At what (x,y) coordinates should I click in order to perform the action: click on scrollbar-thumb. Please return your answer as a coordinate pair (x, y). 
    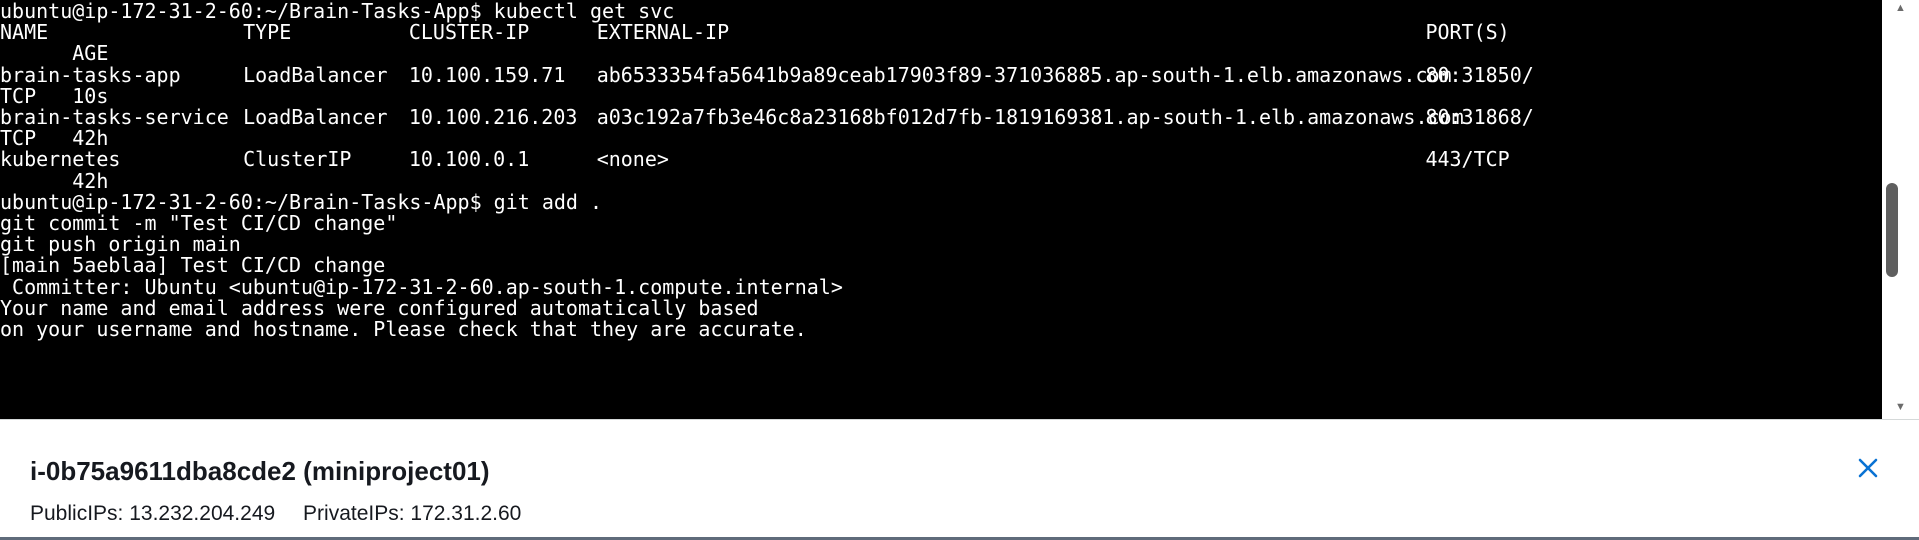
    Looking at the image, I should click on (1892, 230).